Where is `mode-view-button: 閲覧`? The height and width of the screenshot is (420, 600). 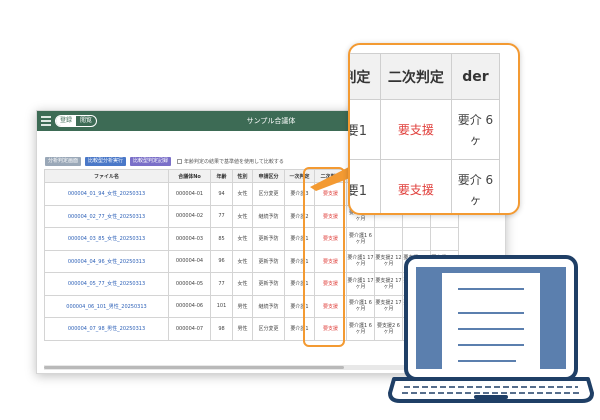
mode-view-button: 閲覧 is located at coordinates (86, 121).